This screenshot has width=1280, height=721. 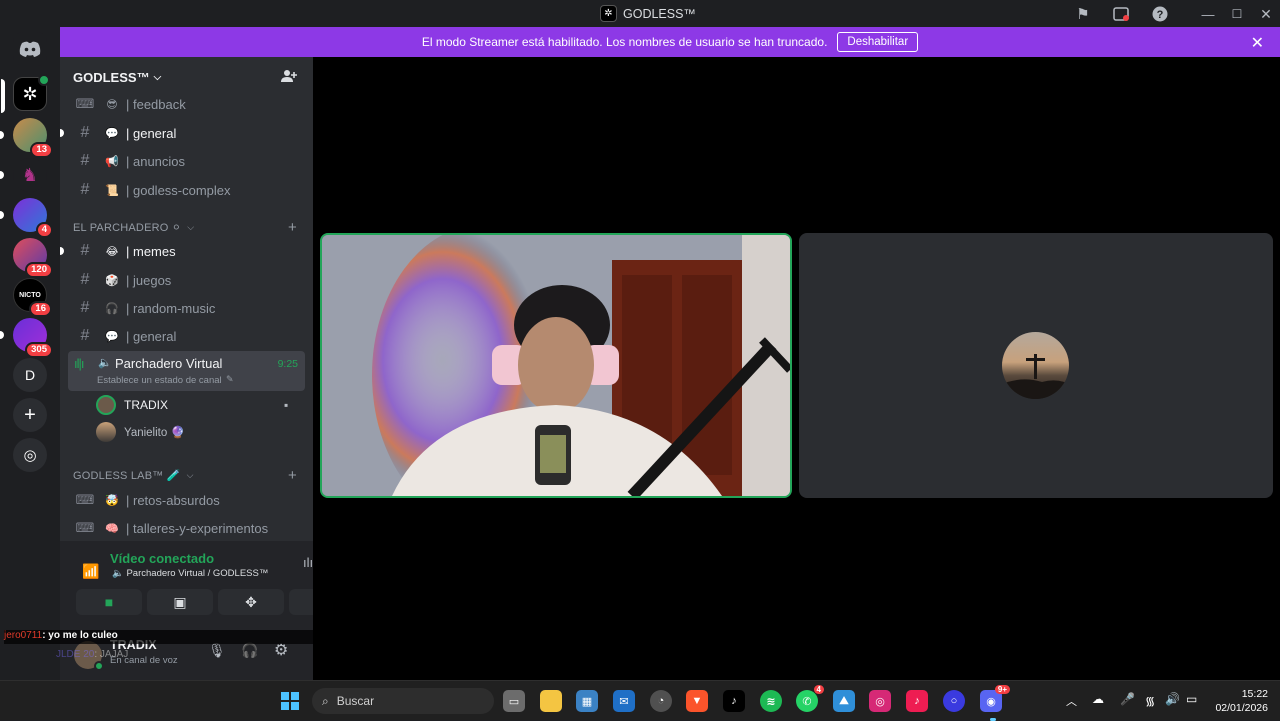 What do you see at coordinates (26, 138) in the screenshot?
I see `server-icon-2: 13` at bounding box center [26, 138].